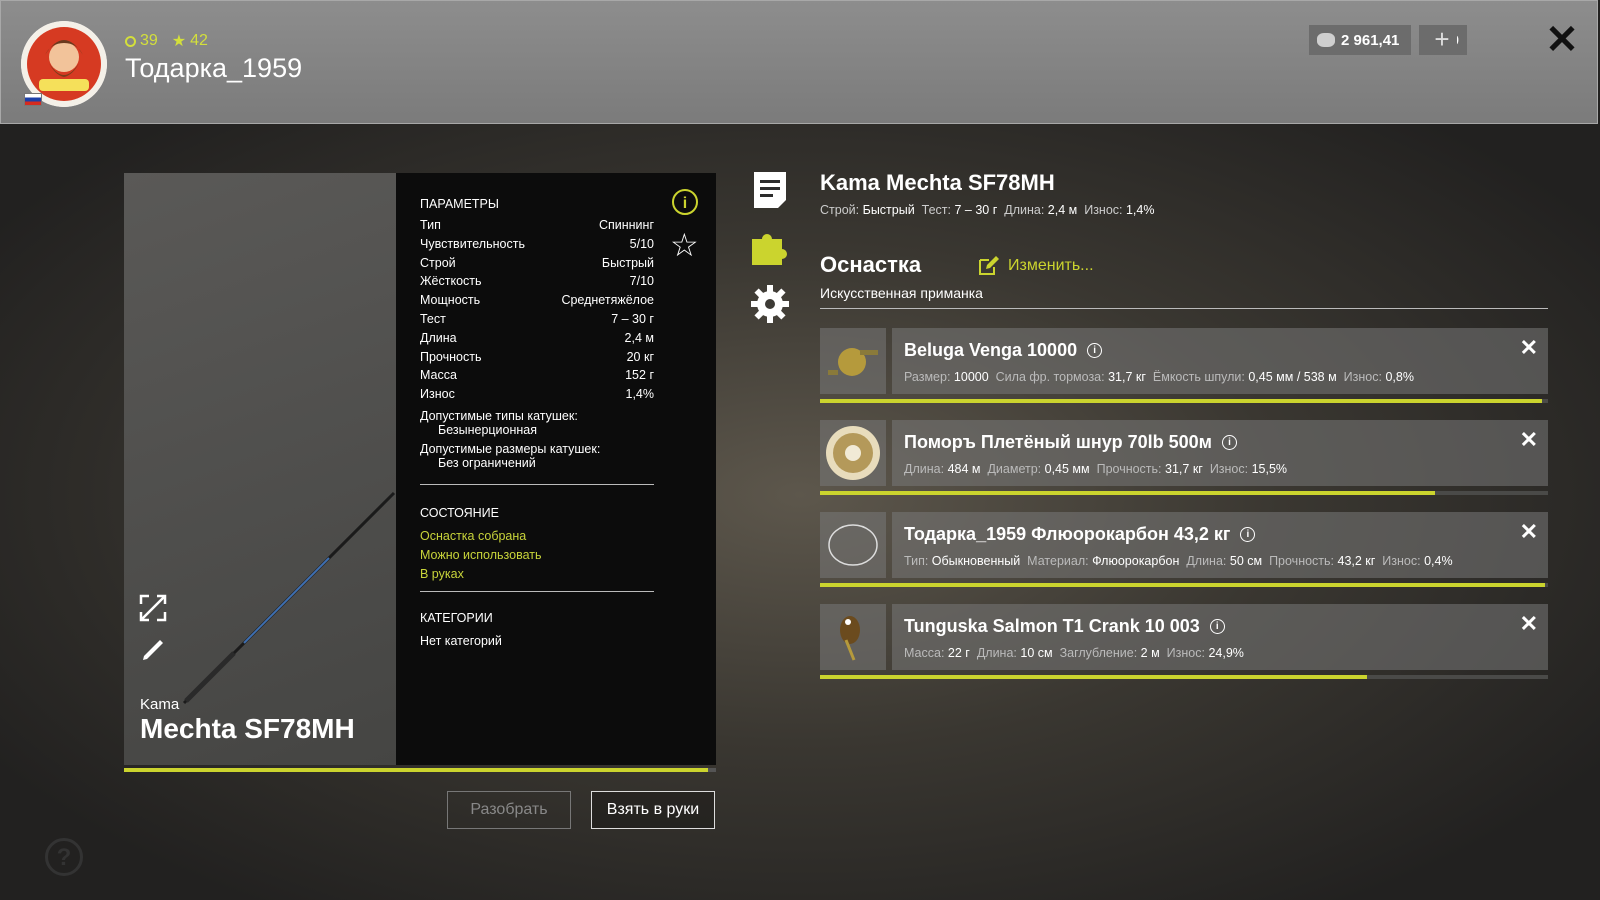 This screenshot has width=1600, height=900. I want to click on categories-value: Нет категорий, so click(461, 641).